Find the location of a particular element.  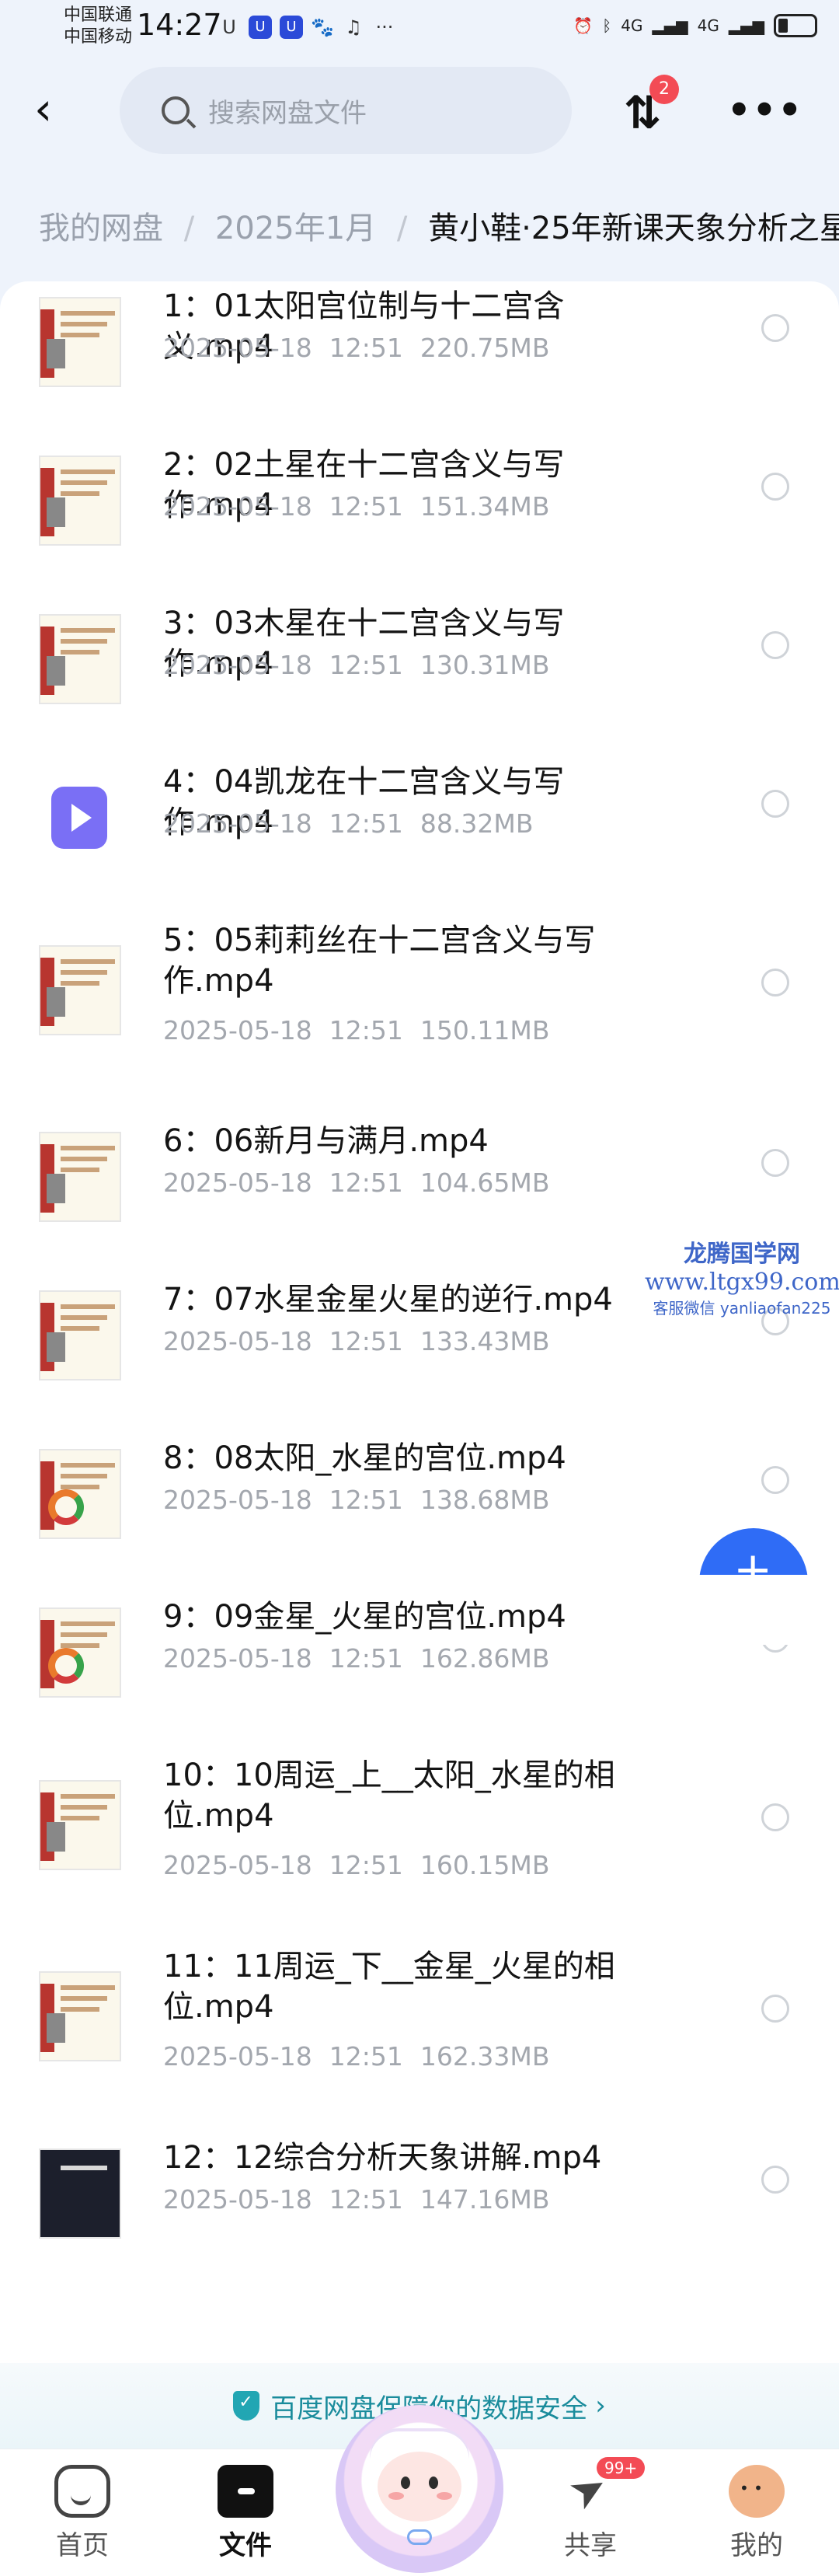

mascot-face is located at coordinates (419, 2487).